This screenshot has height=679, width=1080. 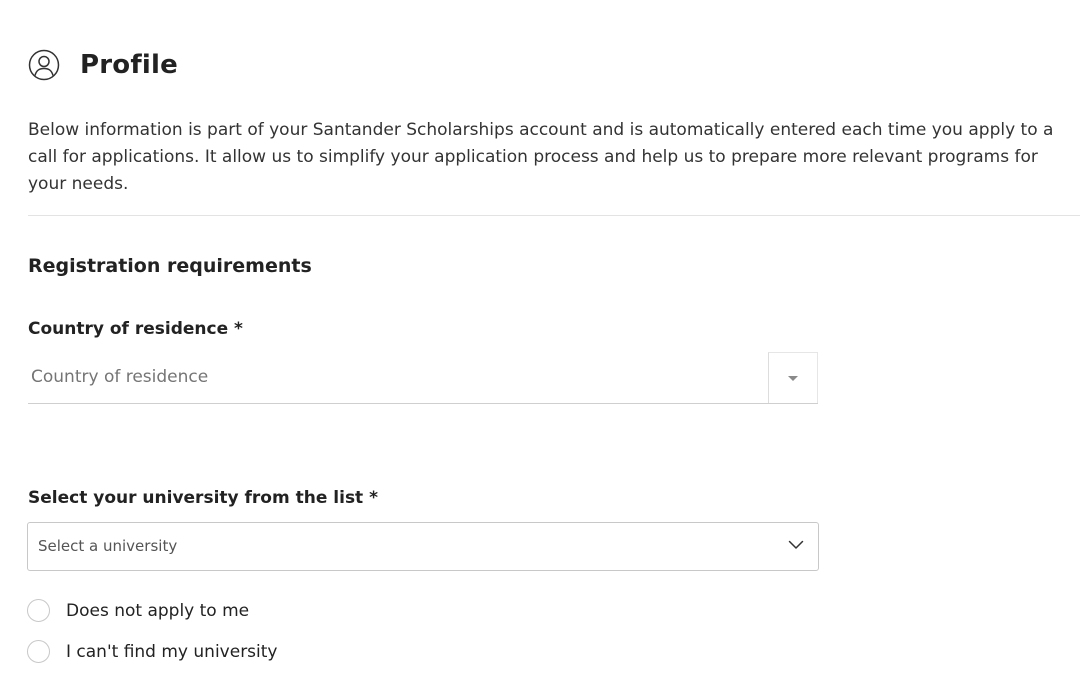 I want to click on radio-cant-find-university: I can't find my university, so click(x=152, y=651).